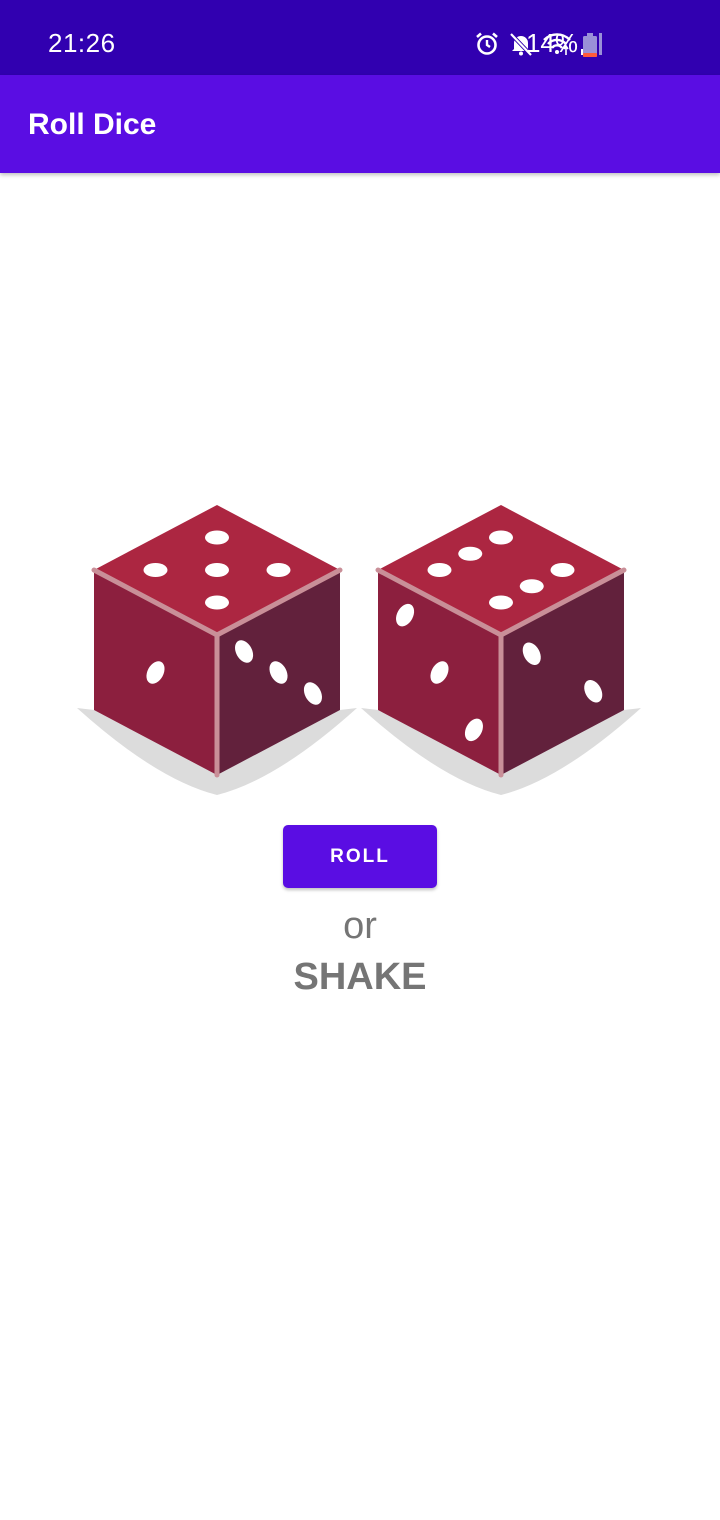 This screenshot has height=1520, width=720. What do you see at coordinates (501, 640) in the screenshot?
I see `die-right` at bounding box center [501, 640].